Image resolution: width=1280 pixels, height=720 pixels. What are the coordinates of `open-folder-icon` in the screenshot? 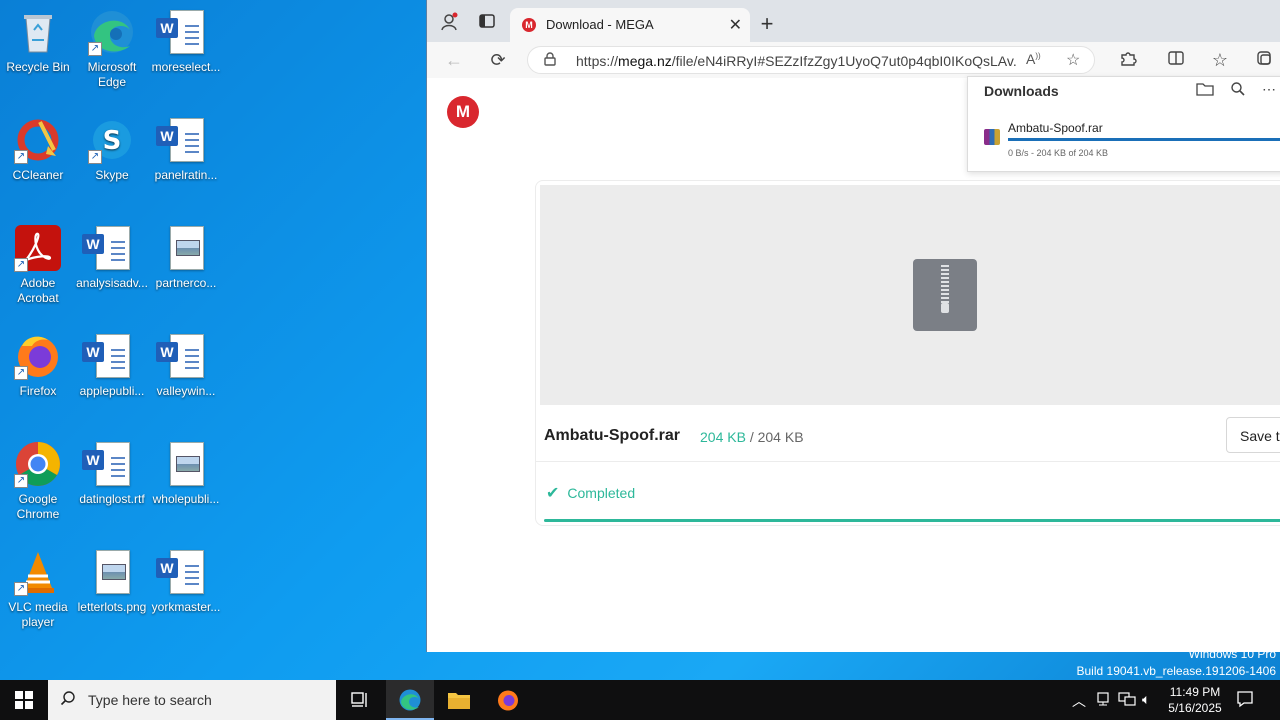 It's located at (1205, 90).